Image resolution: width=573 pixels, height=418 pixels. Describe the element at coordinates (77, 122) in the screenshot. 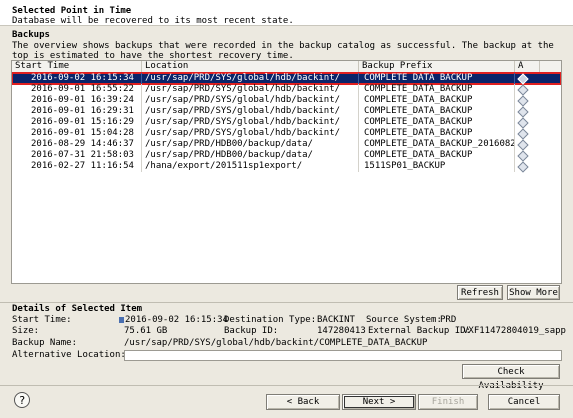

I see `start-time-cell: 2016-09-01 15:16:29` at that location.